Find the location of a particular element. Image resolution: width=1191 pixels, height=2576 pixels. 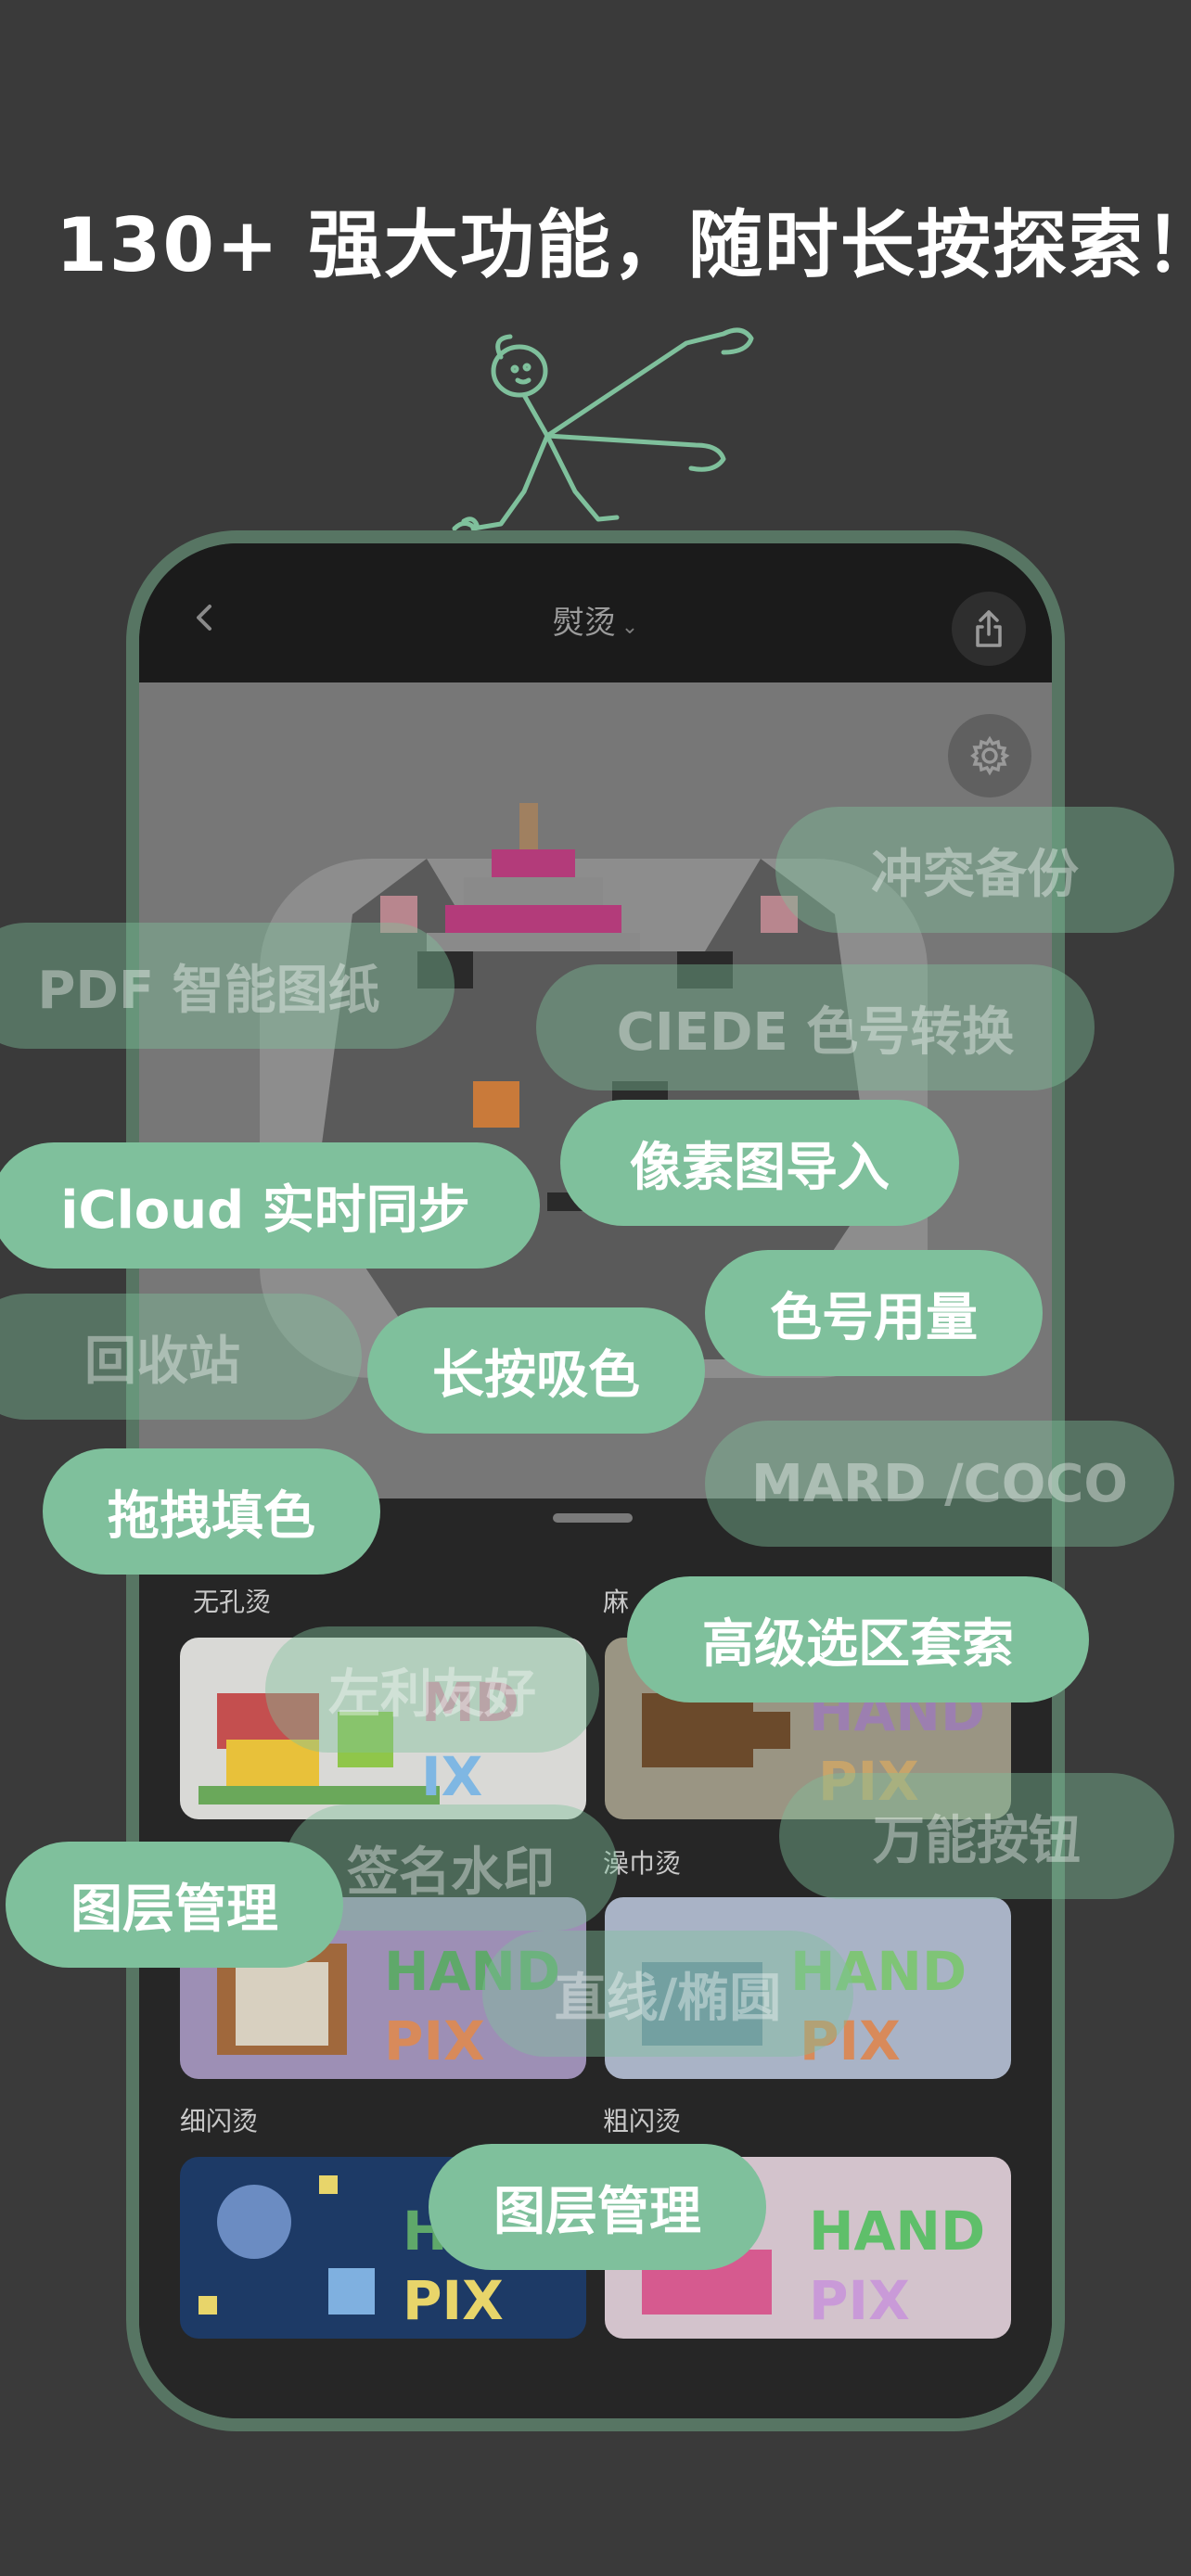

share-button is located at coordinates (989, 629).